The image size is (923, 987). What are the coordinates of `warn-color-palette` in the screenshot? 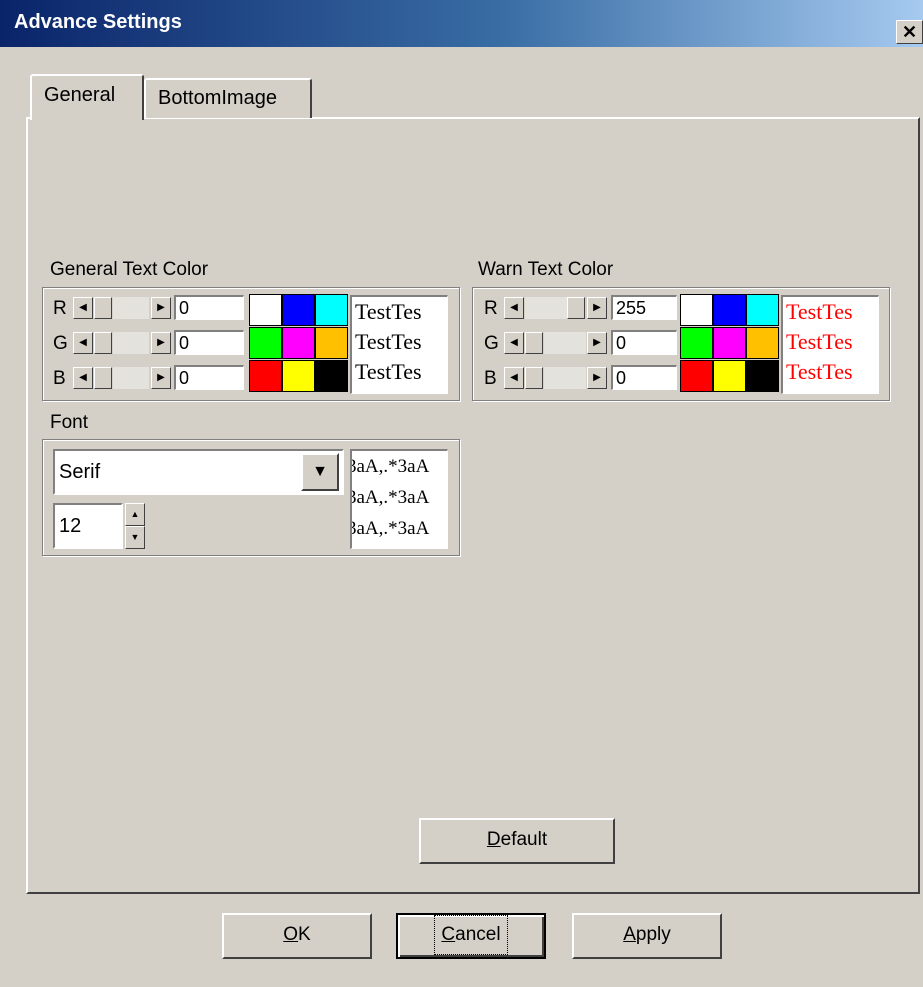 It's located at (731, 343).